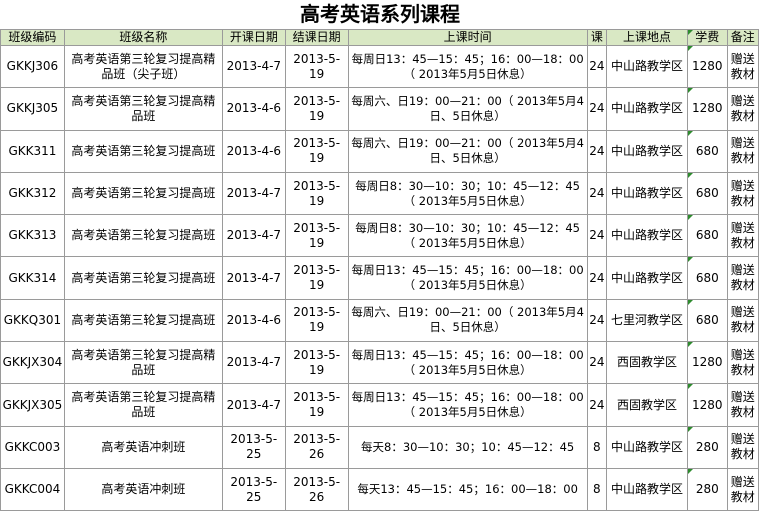 This screenshot has width=760, height=511. I want to click on header-start: 开课日期, so click(253, 37).